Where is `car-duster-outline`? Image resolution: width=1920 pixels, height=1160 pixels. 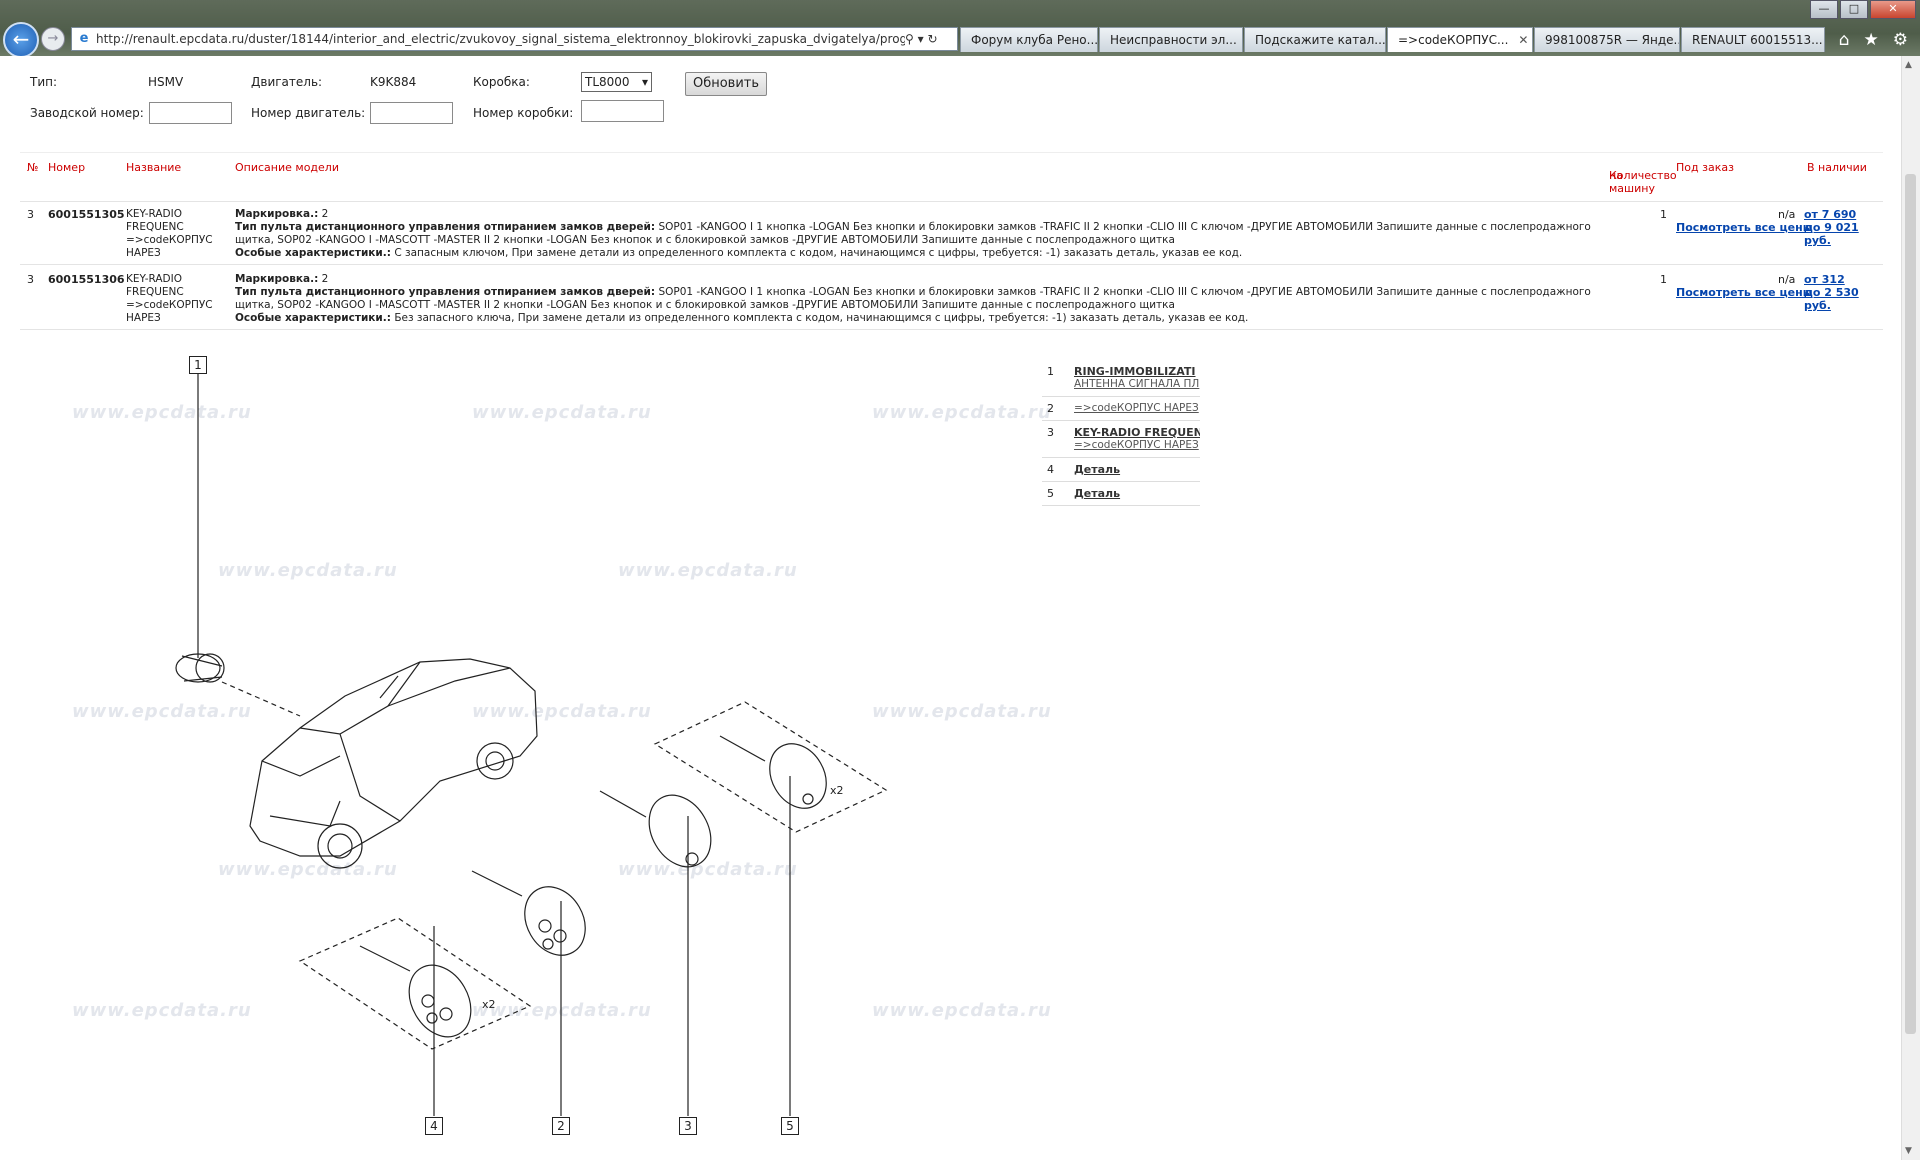 car-duster-outline is located at coordinates (393, 763).